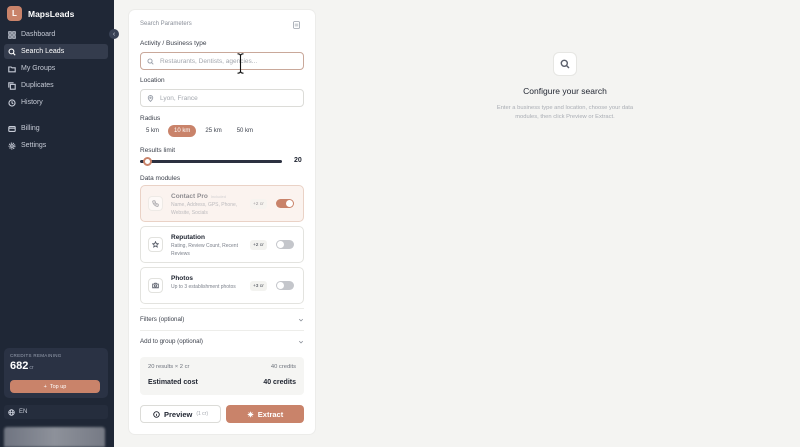  I want to click on data-modules-label: Data modules, so click(160, 178).